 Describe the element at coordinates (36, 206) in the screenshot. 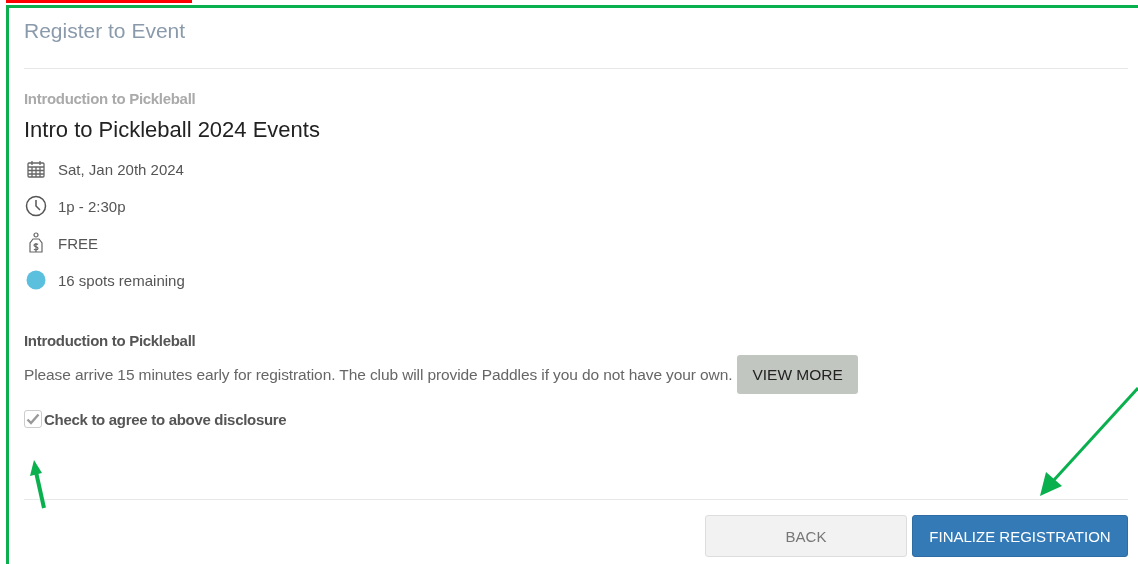

I see `clock-icon` at that location.